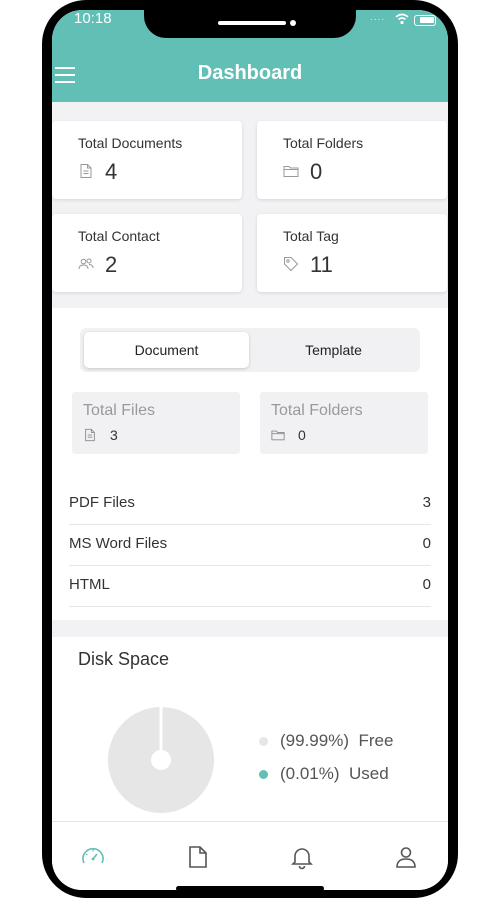 This screenshot has width=500, height=900. What do you see at coordinates (147, 253) in the screenshot?
I see `stat-card-total-contact: Total Contact 2` at bounding box center [147, 253].